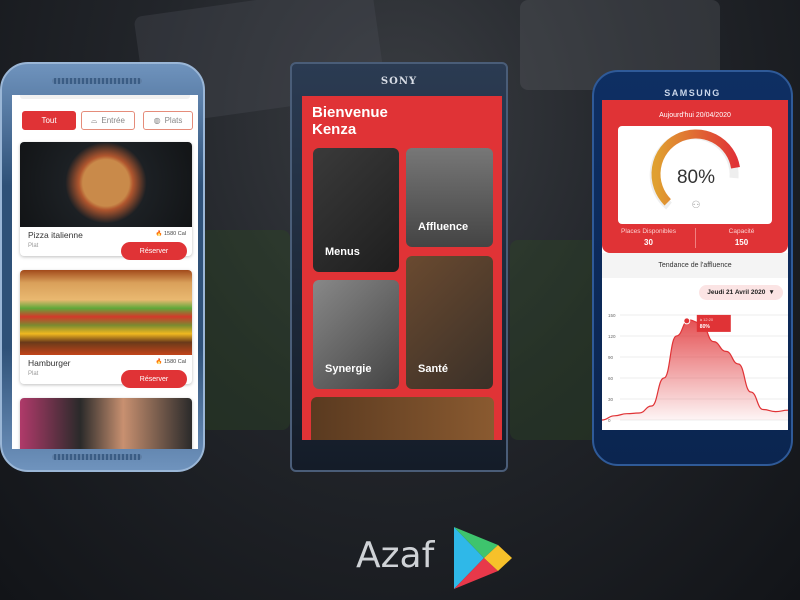 The height and width of the screenshot is (600, 800). What do you see at coordinates (483, 558) in the screenshot?
I see `google-play-icon` at bounding box center [483, 558].